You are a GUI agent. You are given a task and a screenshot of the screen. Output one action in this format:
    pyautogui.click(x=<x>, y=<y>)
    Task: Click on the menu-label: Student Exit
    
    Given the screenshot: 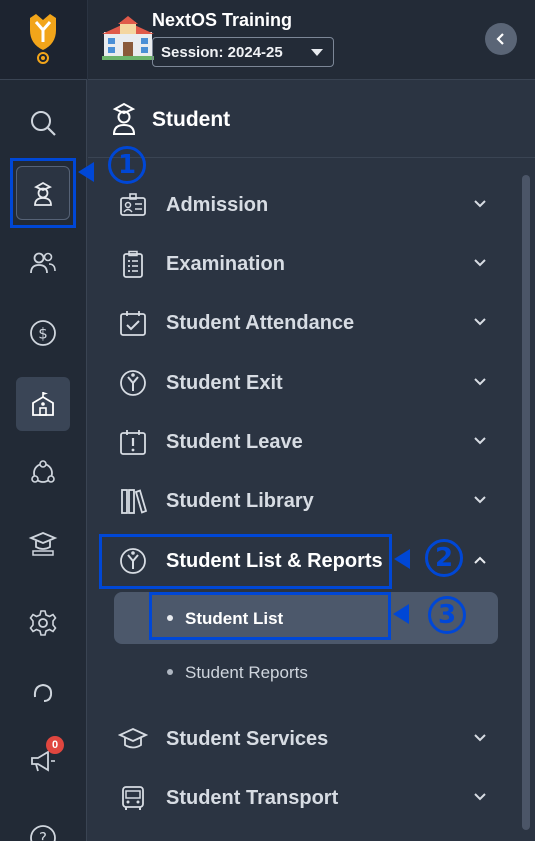 What is the action you would take?
    pyautogui.click(x=224, y=383)
    